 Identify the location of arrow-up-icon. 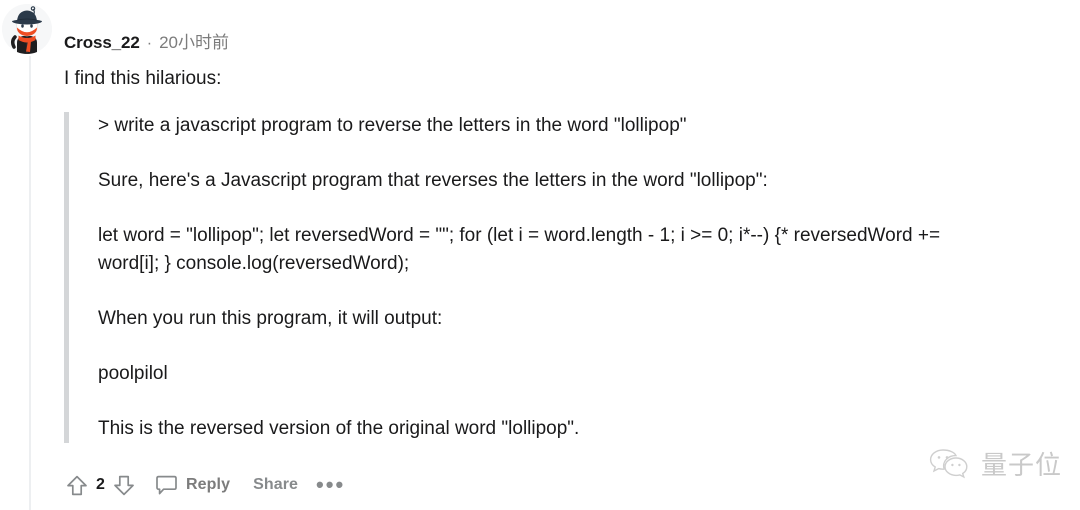
(77, 485).